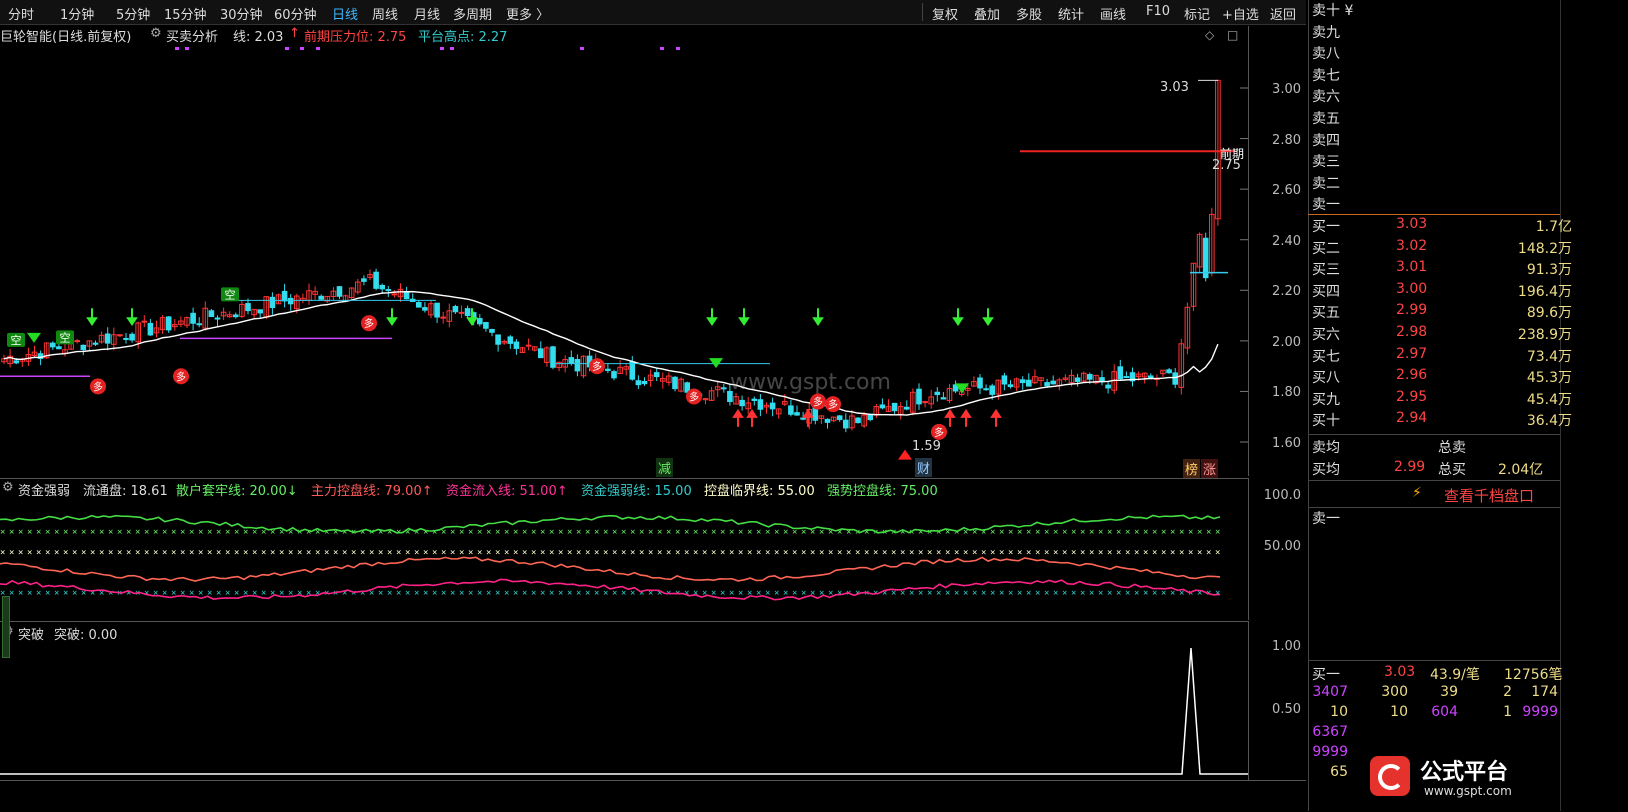  I want to click on sell-level-row: 卖五, so click(1442, 120).